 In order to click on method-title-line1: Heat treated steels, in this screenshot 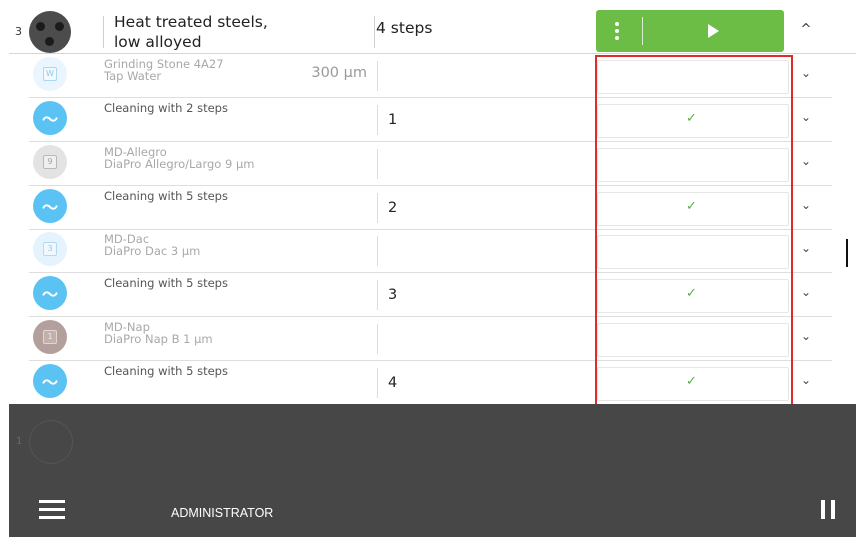, I will do `click(191, 22)`.